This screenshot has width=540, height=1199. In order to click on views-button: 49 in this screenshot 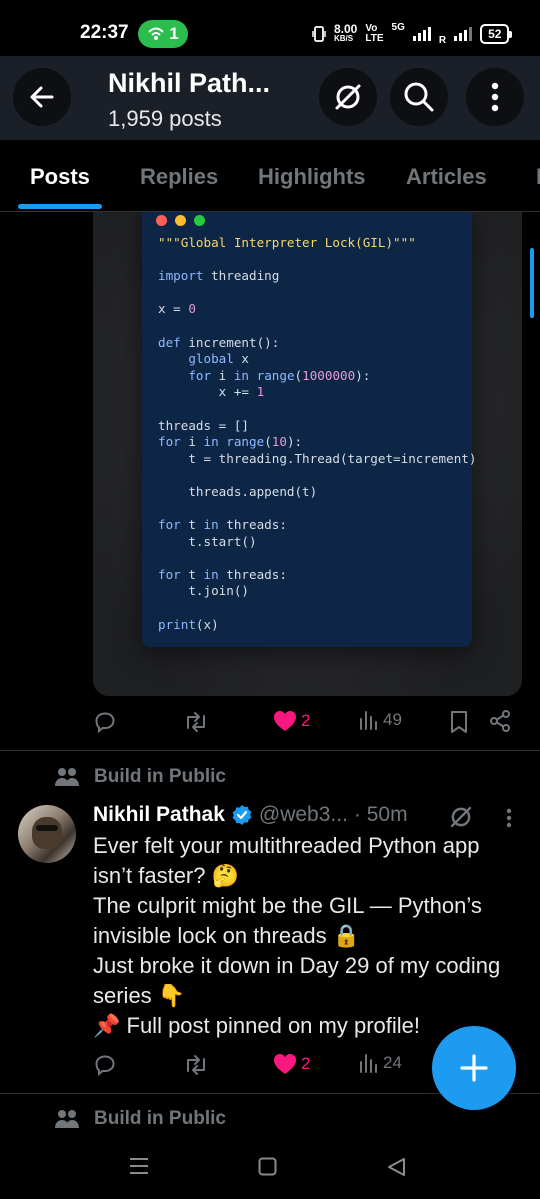, I will do `click(380, 720)`.